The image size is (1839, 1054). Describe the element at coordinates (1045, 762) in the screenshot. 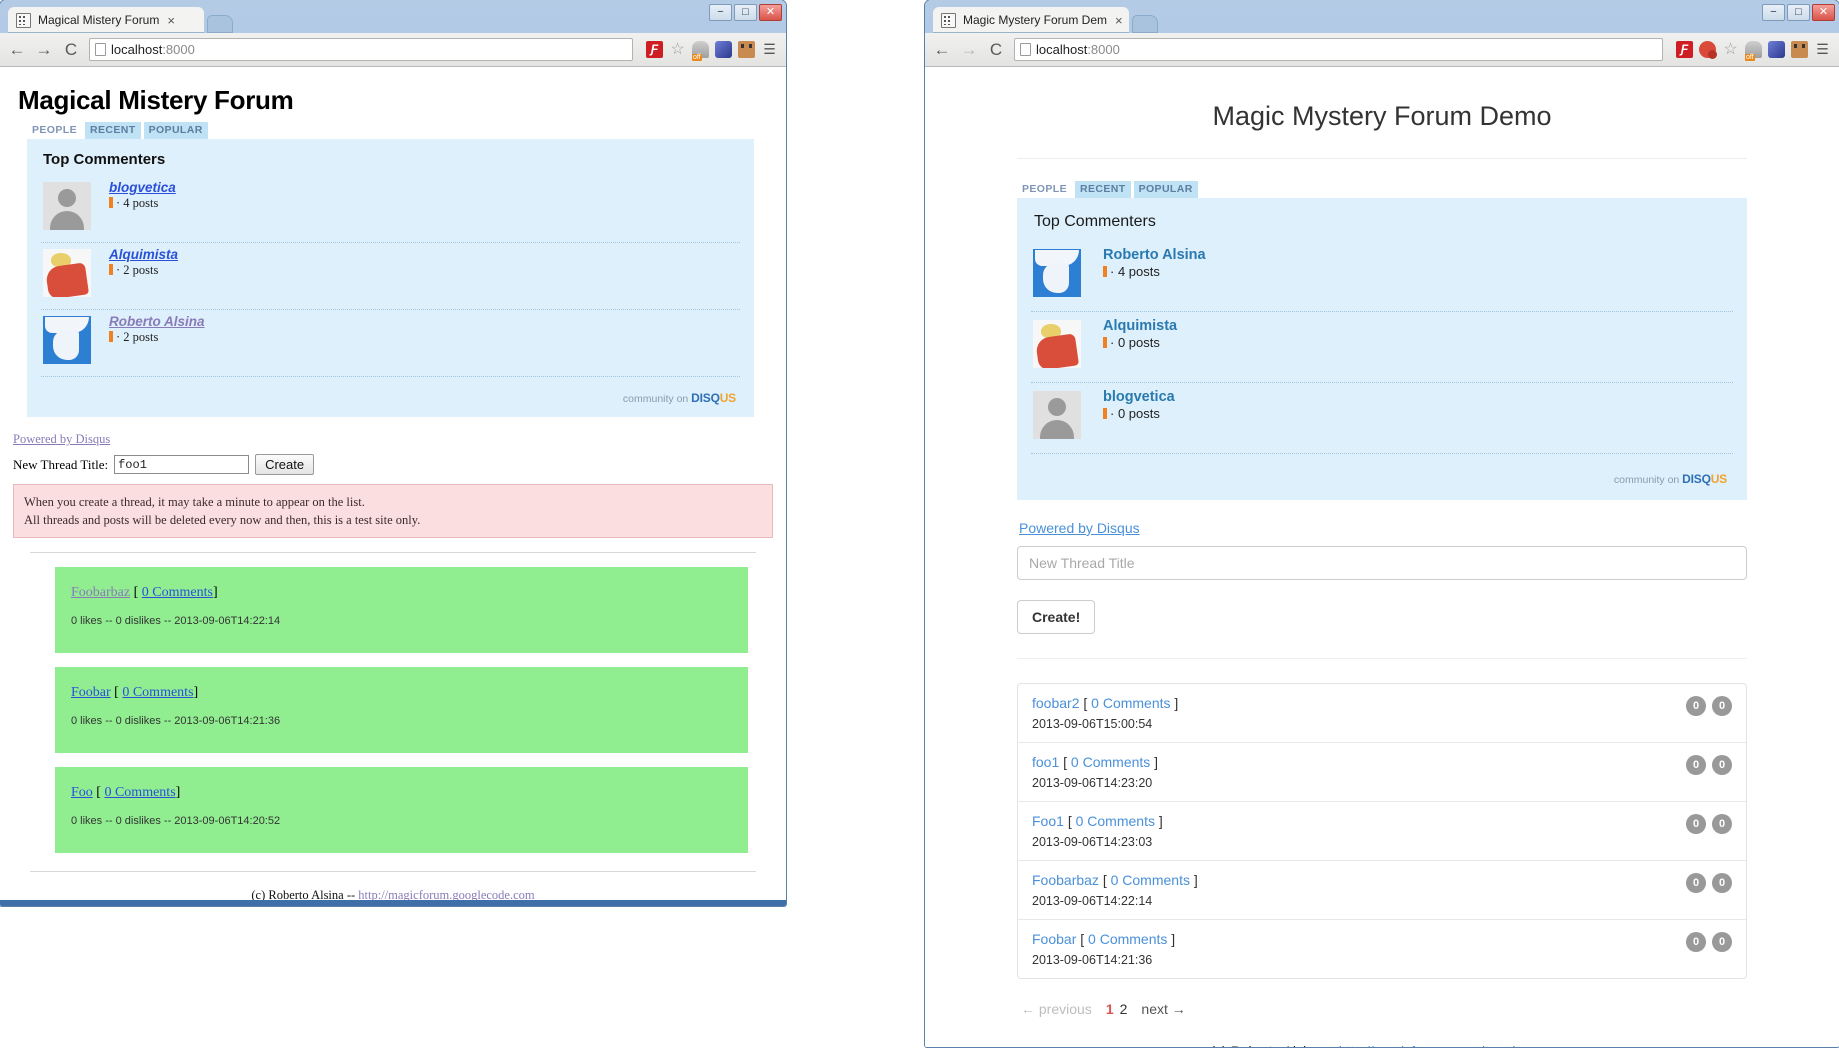

I see `thread-title-link: foo1` at that location.